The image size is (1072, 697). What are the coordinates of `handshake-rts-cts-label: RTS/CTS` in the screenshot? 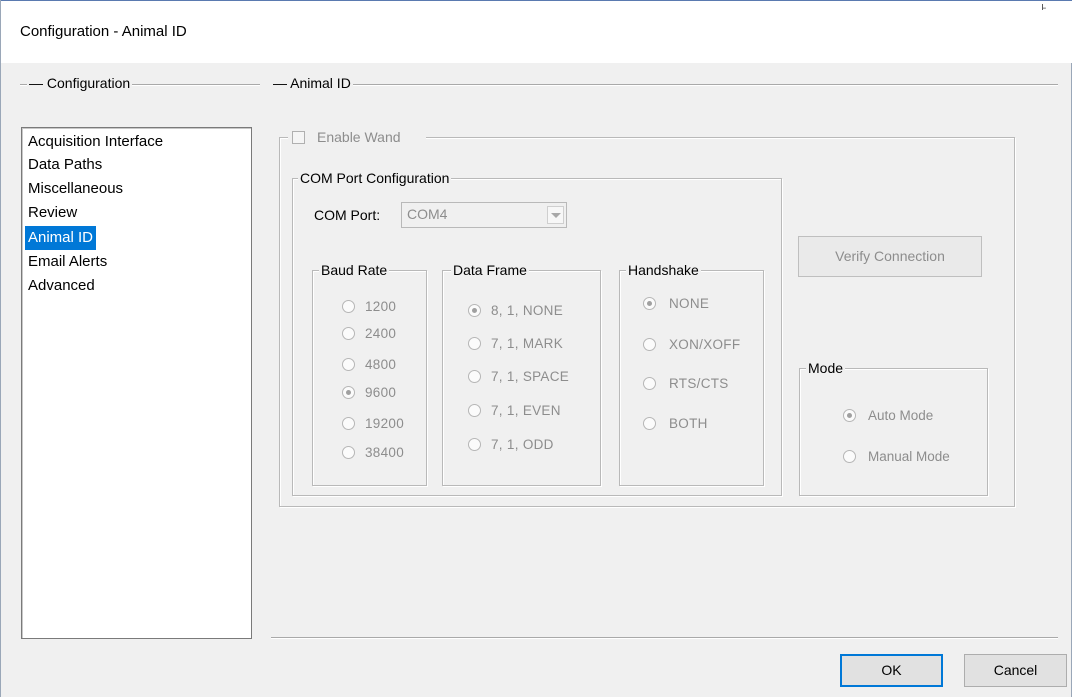 It's located at (699, 383).